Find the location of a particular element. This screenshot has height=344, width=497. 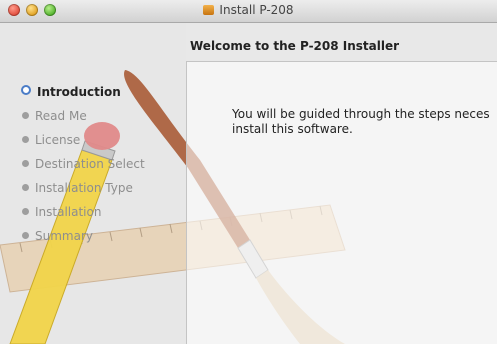

step-read-me: Read Me is located at coordinates (83, 116).